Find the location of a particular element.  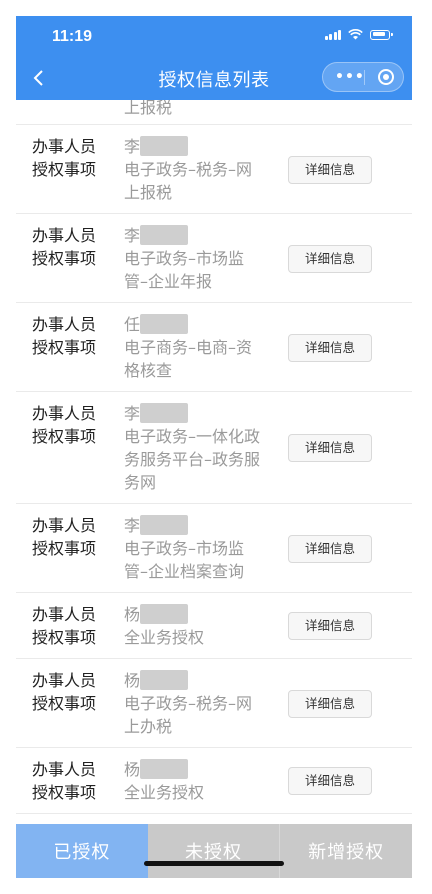

bottom-tabbar: 已授权 未授权 新增授权 is located at coordinates (214, 851).